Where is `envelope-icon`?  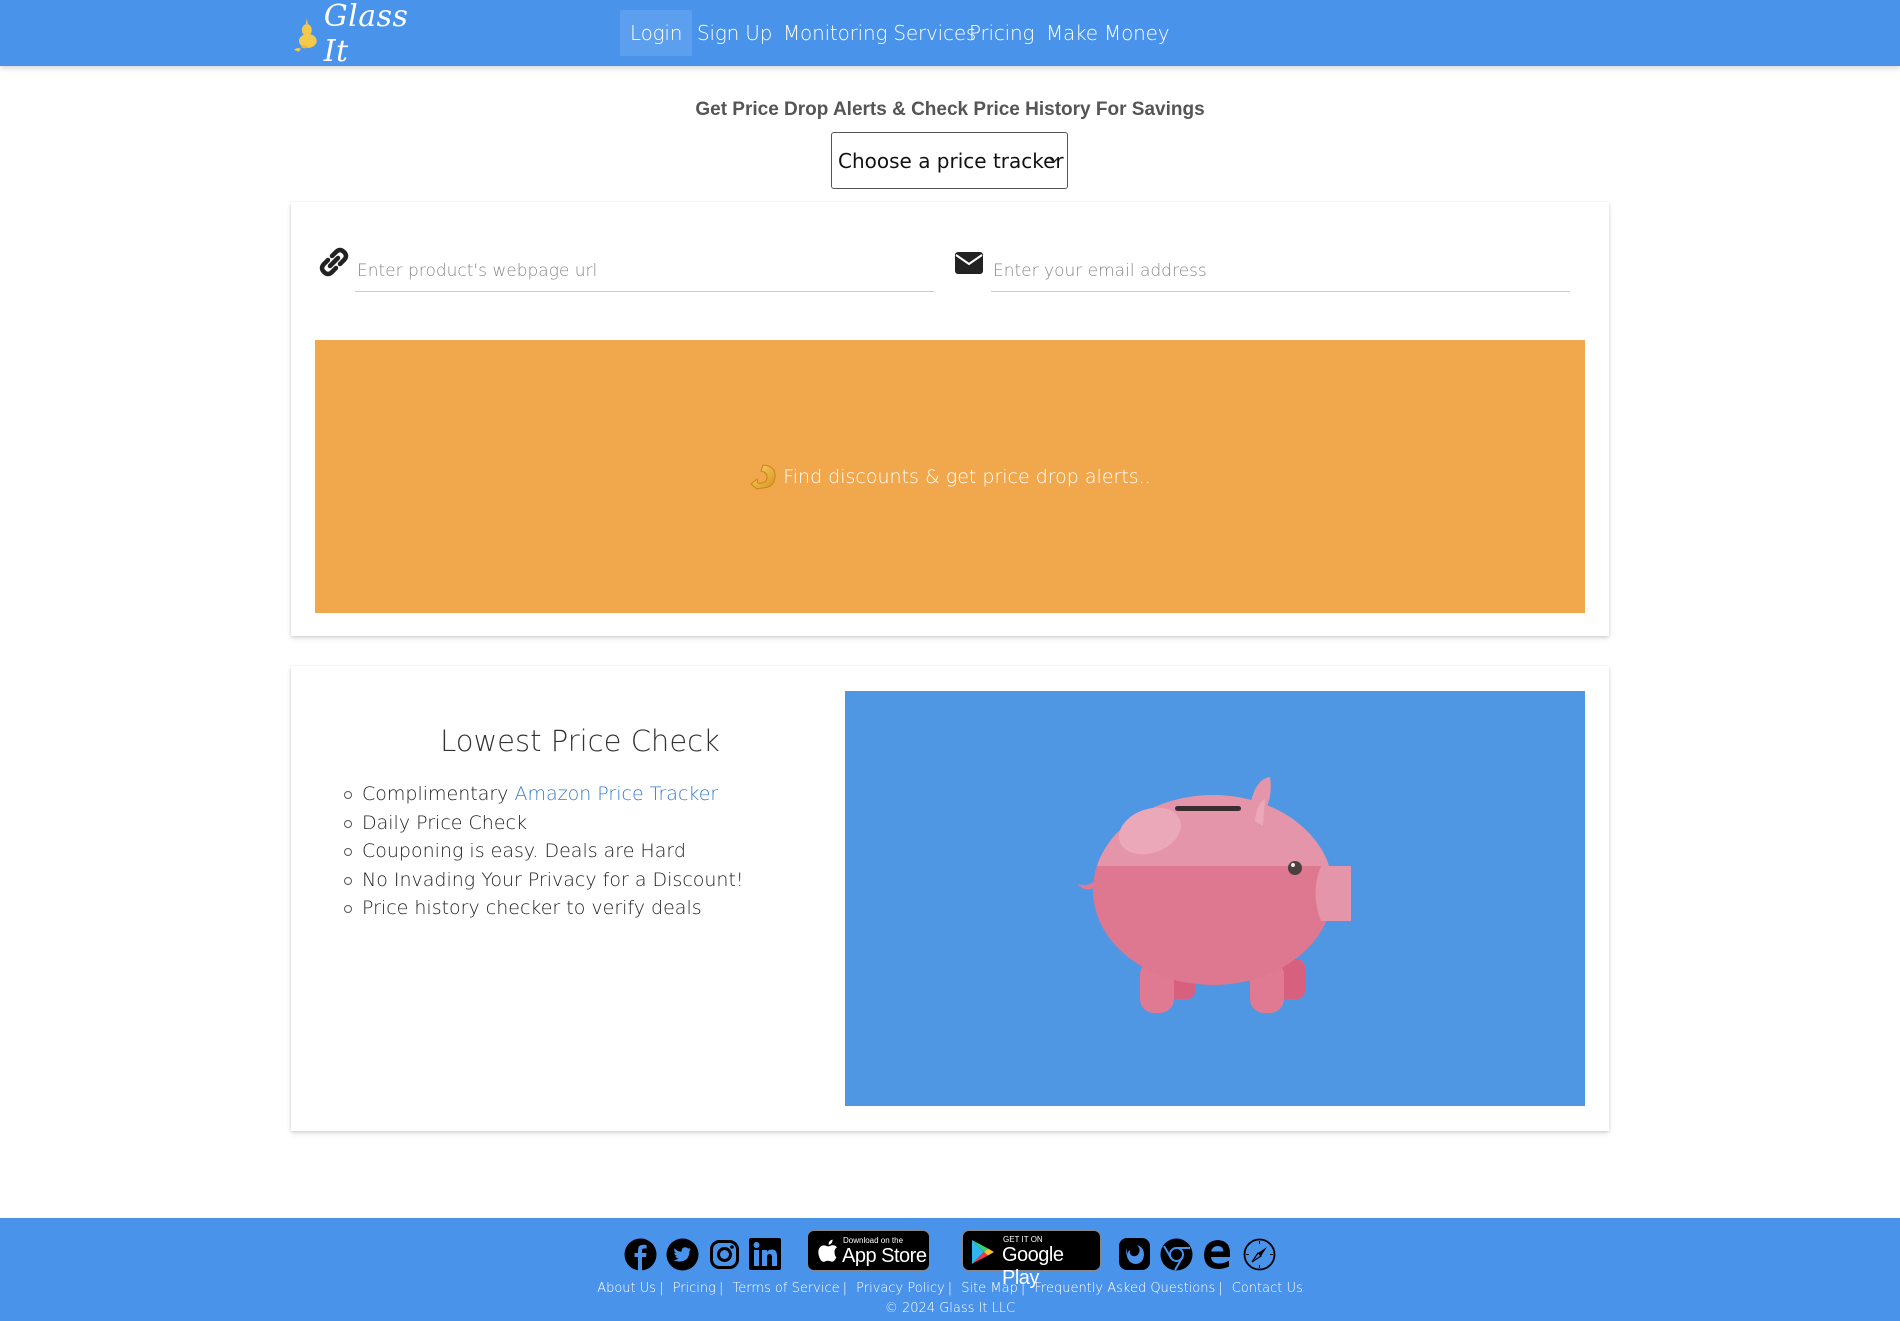
envelope-icon is located at coordinates (969, 263).